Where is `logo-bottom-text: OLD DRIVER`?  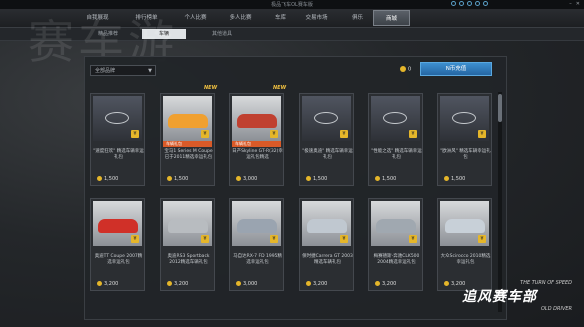
logo-bottom-text: OLD DRIVER is located at coordinates (556, 309).